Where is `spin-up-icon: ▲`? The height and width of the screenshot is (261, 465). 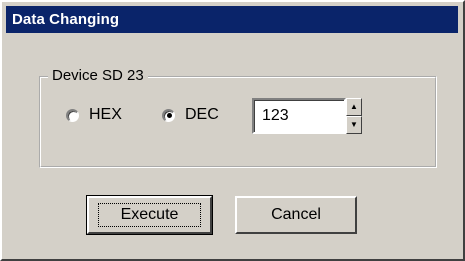
spin-up-icon: ▲ is located at coordinates (354, 106).